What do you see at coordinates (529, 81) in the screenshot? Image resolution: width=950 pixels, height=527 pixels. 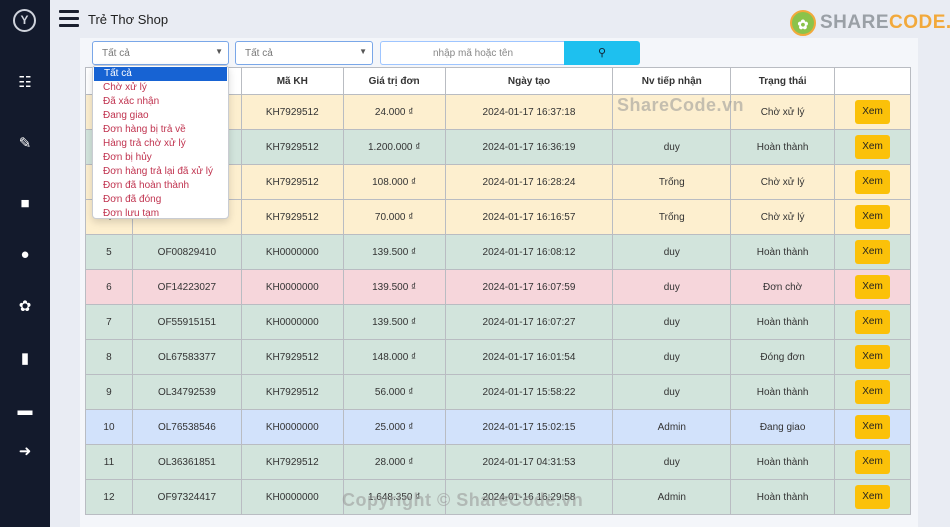 I see `column-header-created-date: Ngày tạo` at bounding box center [529, 81].